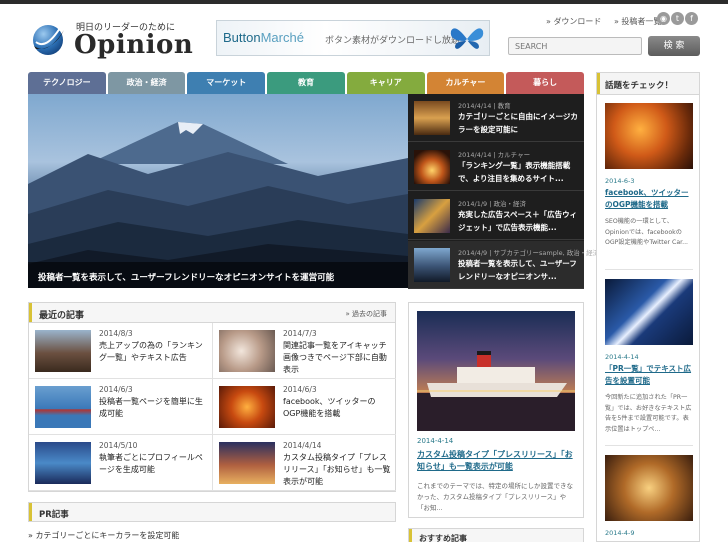 Image resolution: width=728 pixels, height=542 pixels. I want to click on download-link: » ダウンロード, so click(573, 21).